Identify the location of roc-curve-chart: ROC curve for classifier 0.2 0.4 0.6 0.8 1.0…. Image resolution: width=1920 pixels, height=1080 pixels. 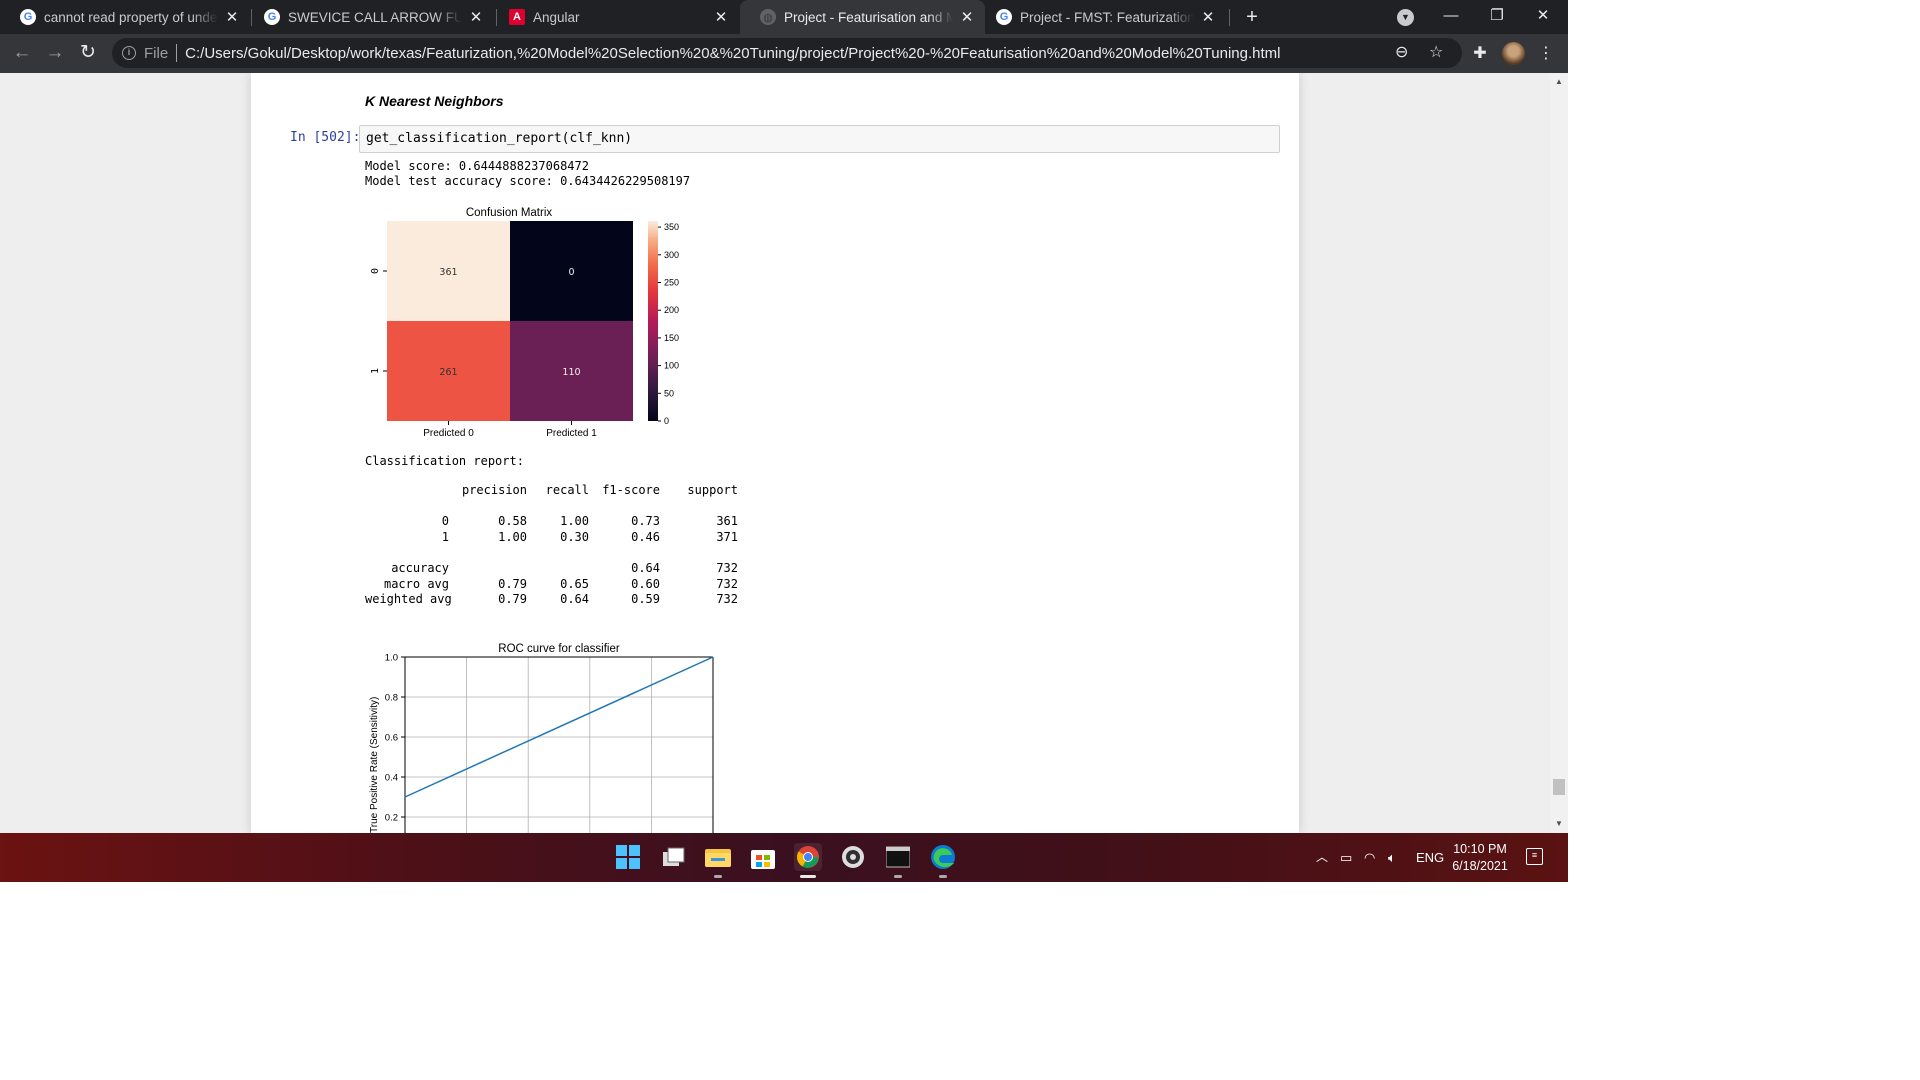
(541, 738).